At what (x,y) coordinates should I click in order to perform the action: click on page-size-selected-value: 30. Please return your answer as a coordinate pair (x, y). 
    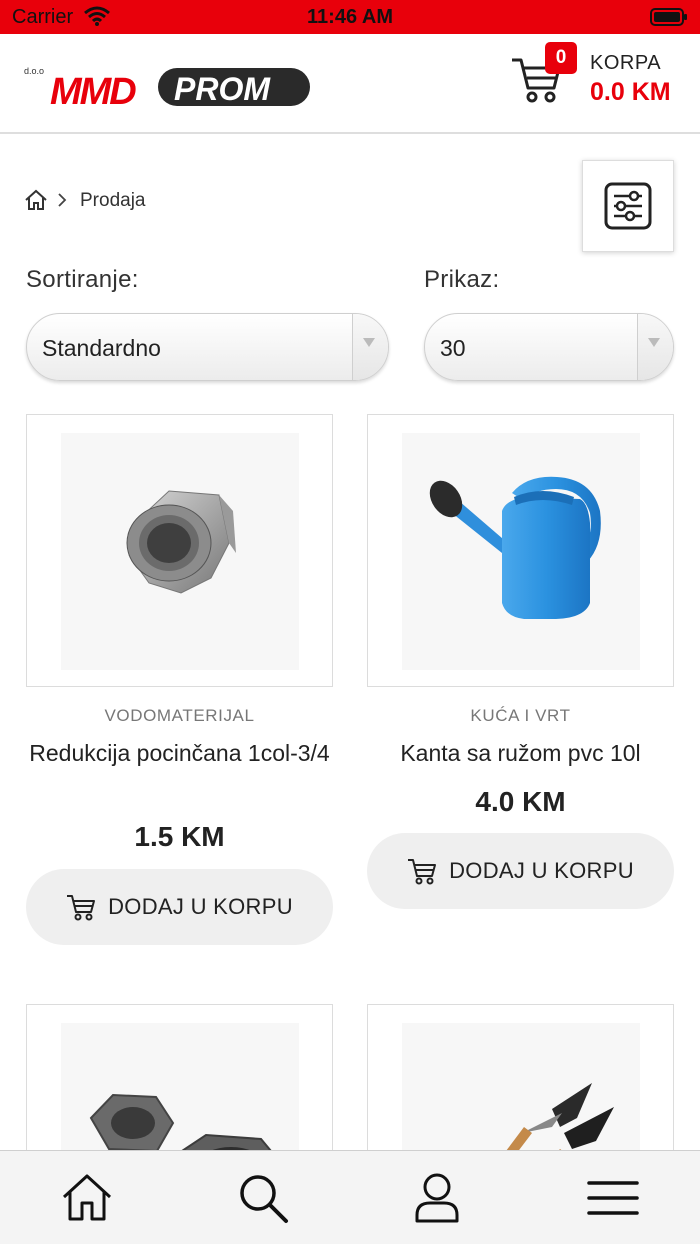
    Looking at the image, I should click on (453, 348).